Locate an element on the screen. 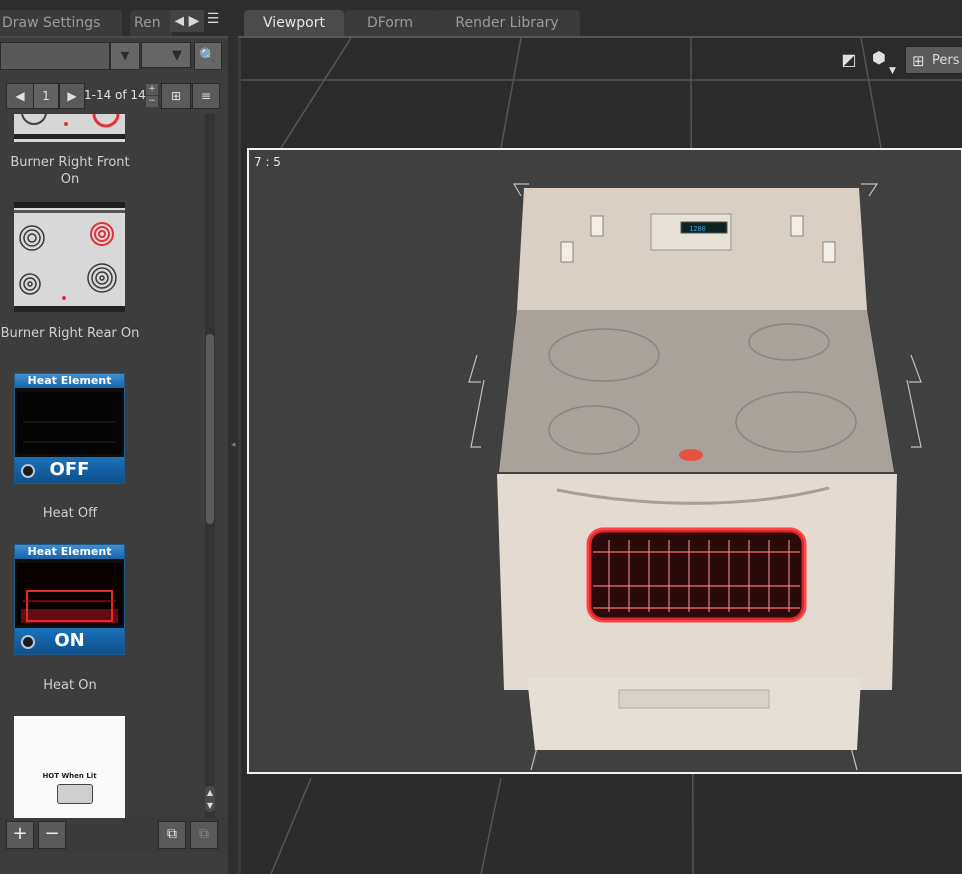 This screenshot has height=874, width=962. zoom-plus-icon: + is located at coordinates (152, 89).